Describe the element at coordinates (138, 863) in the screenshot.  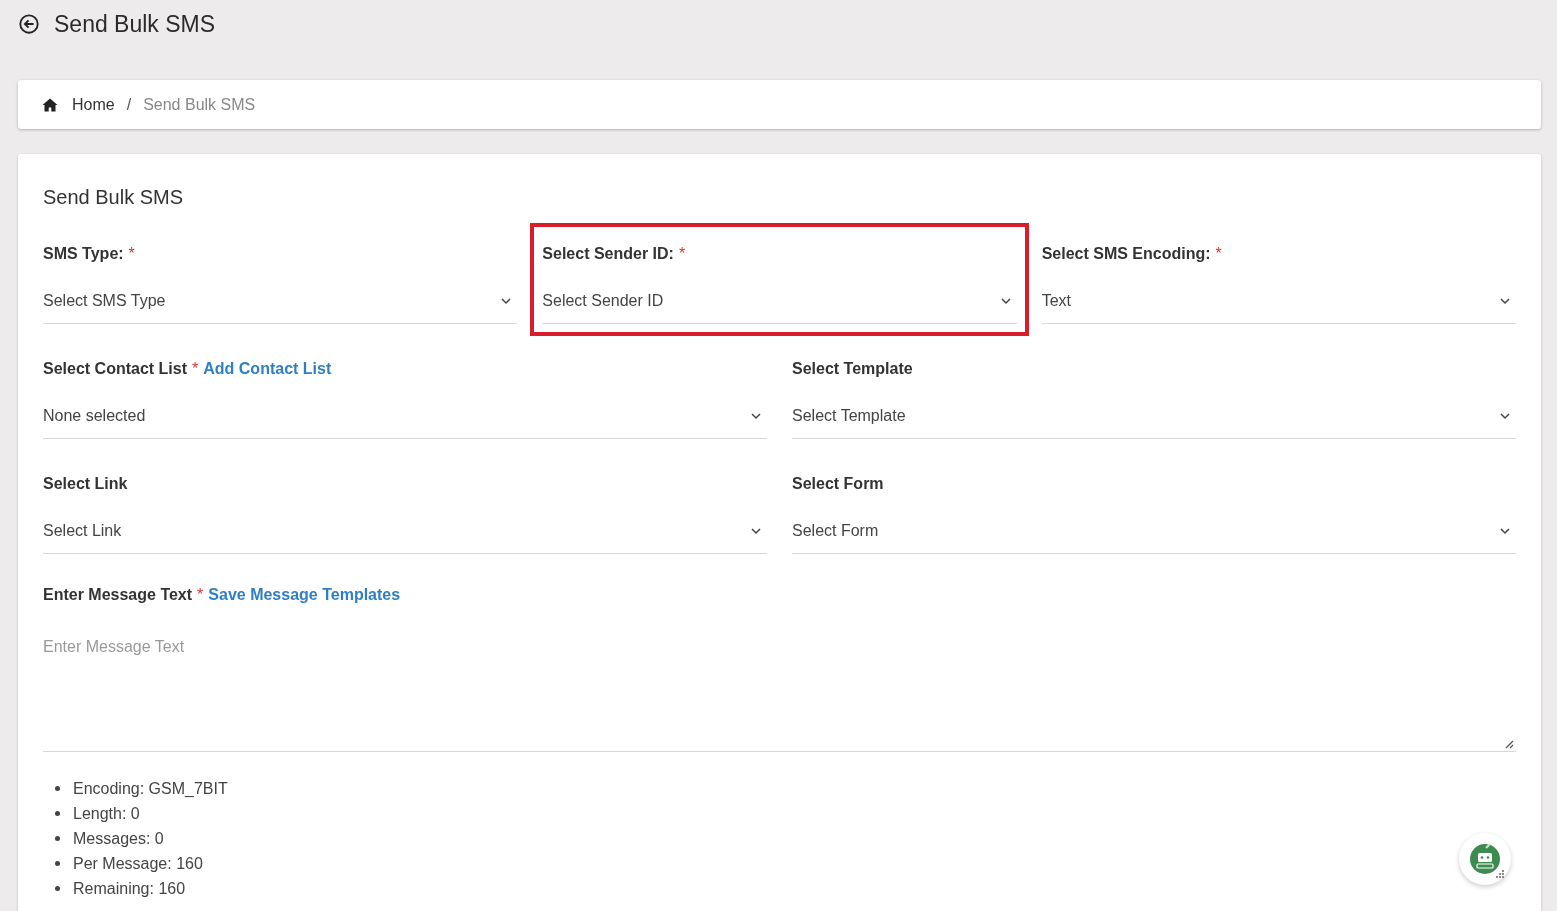
I see `stat-text: Per Message: 160` at that location.